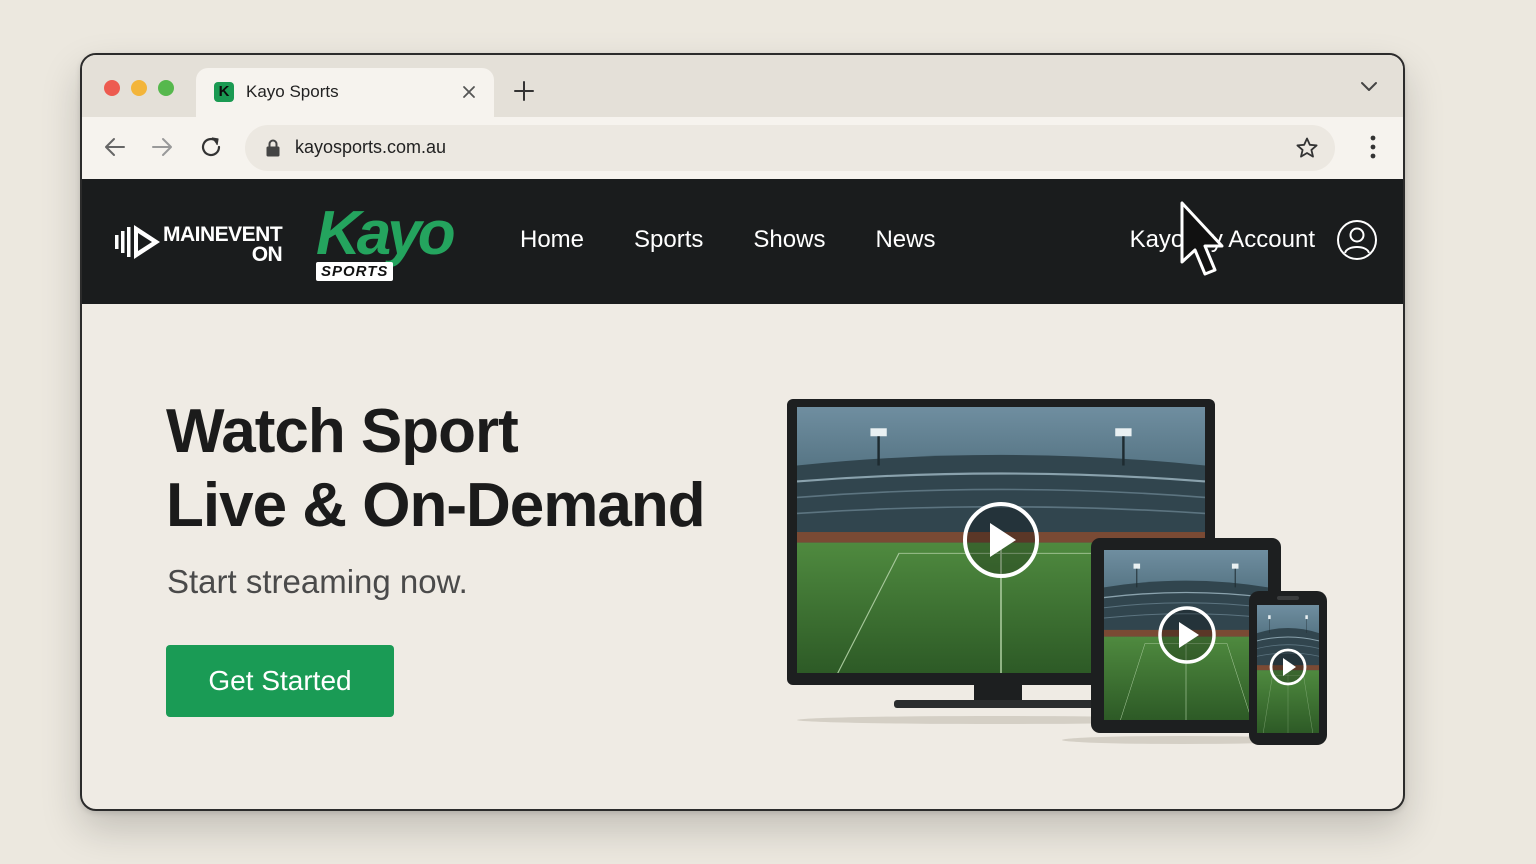 Image resolution: width=1536 pixels, height=864 pixels. I want to click on kayo-wordmark: Kayo, so click(386, 233).